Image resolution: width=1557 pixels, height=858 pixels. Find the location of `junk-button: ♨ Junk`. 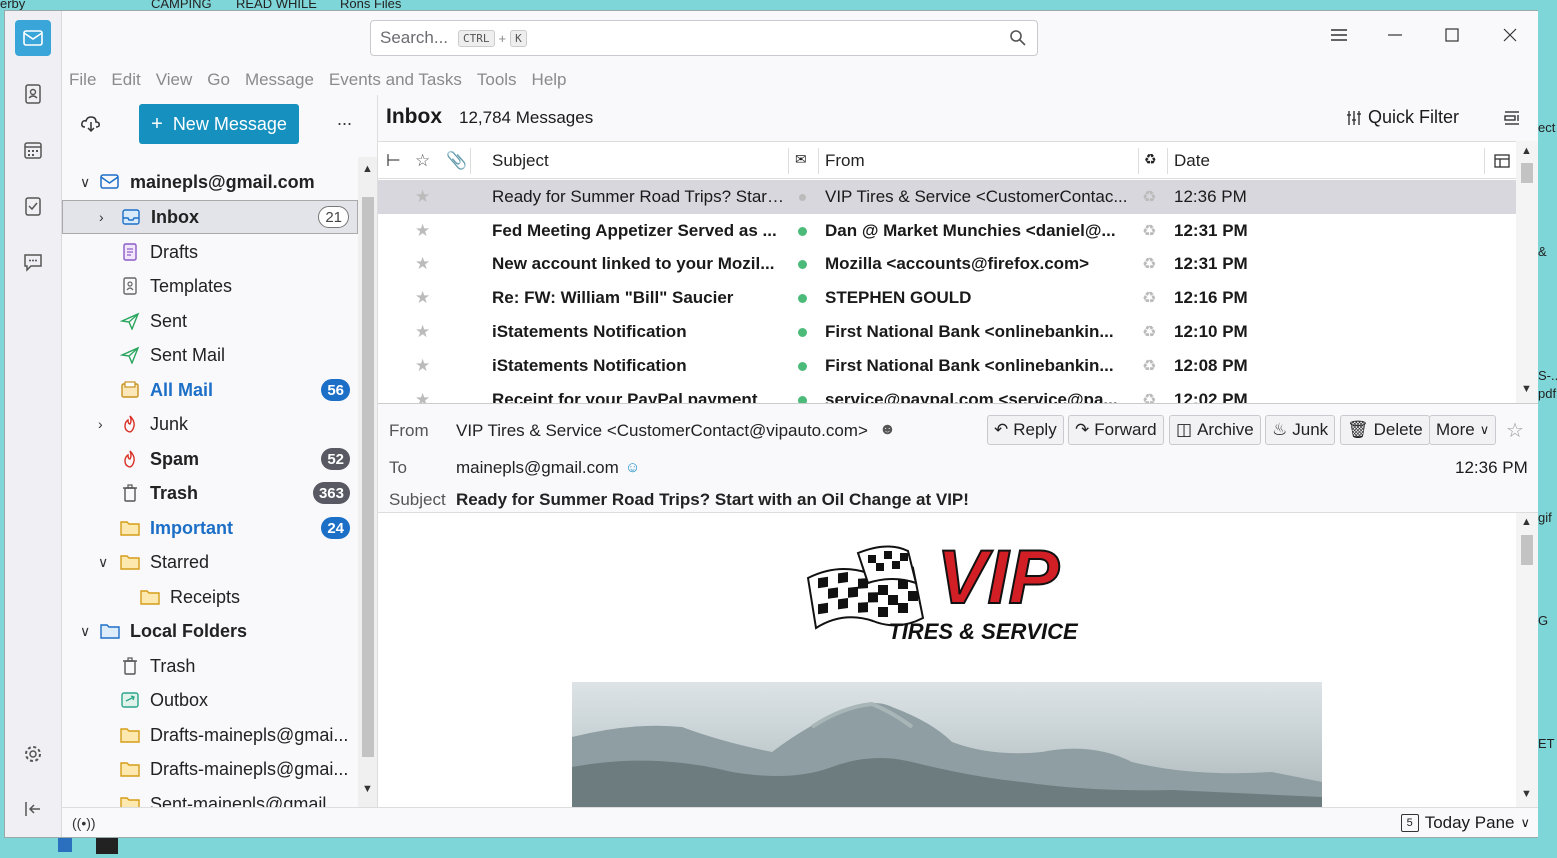

junk-button: ♨ Junk is located at coordinates (1300, 430).